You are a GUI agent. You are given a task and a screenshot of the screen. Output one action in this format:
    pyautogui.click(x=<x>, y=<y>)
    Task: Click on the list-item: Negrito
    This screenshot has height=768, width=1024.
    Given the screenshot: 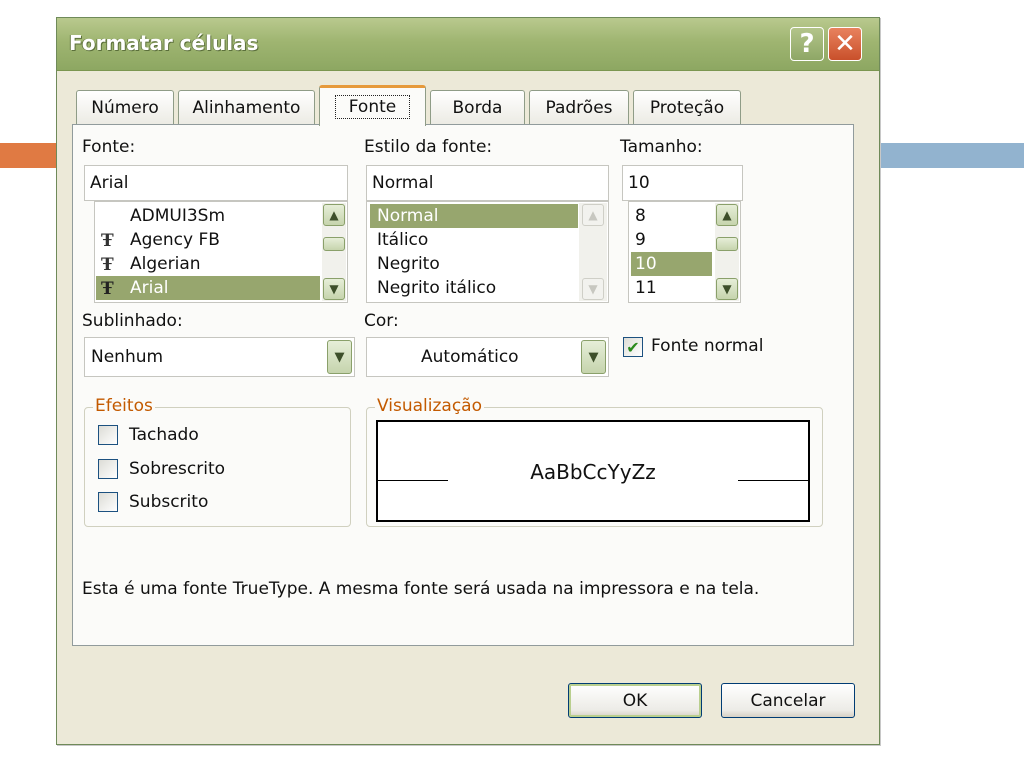 What is the action you would take?
    pyautogui.click(x=474, y=264)
    